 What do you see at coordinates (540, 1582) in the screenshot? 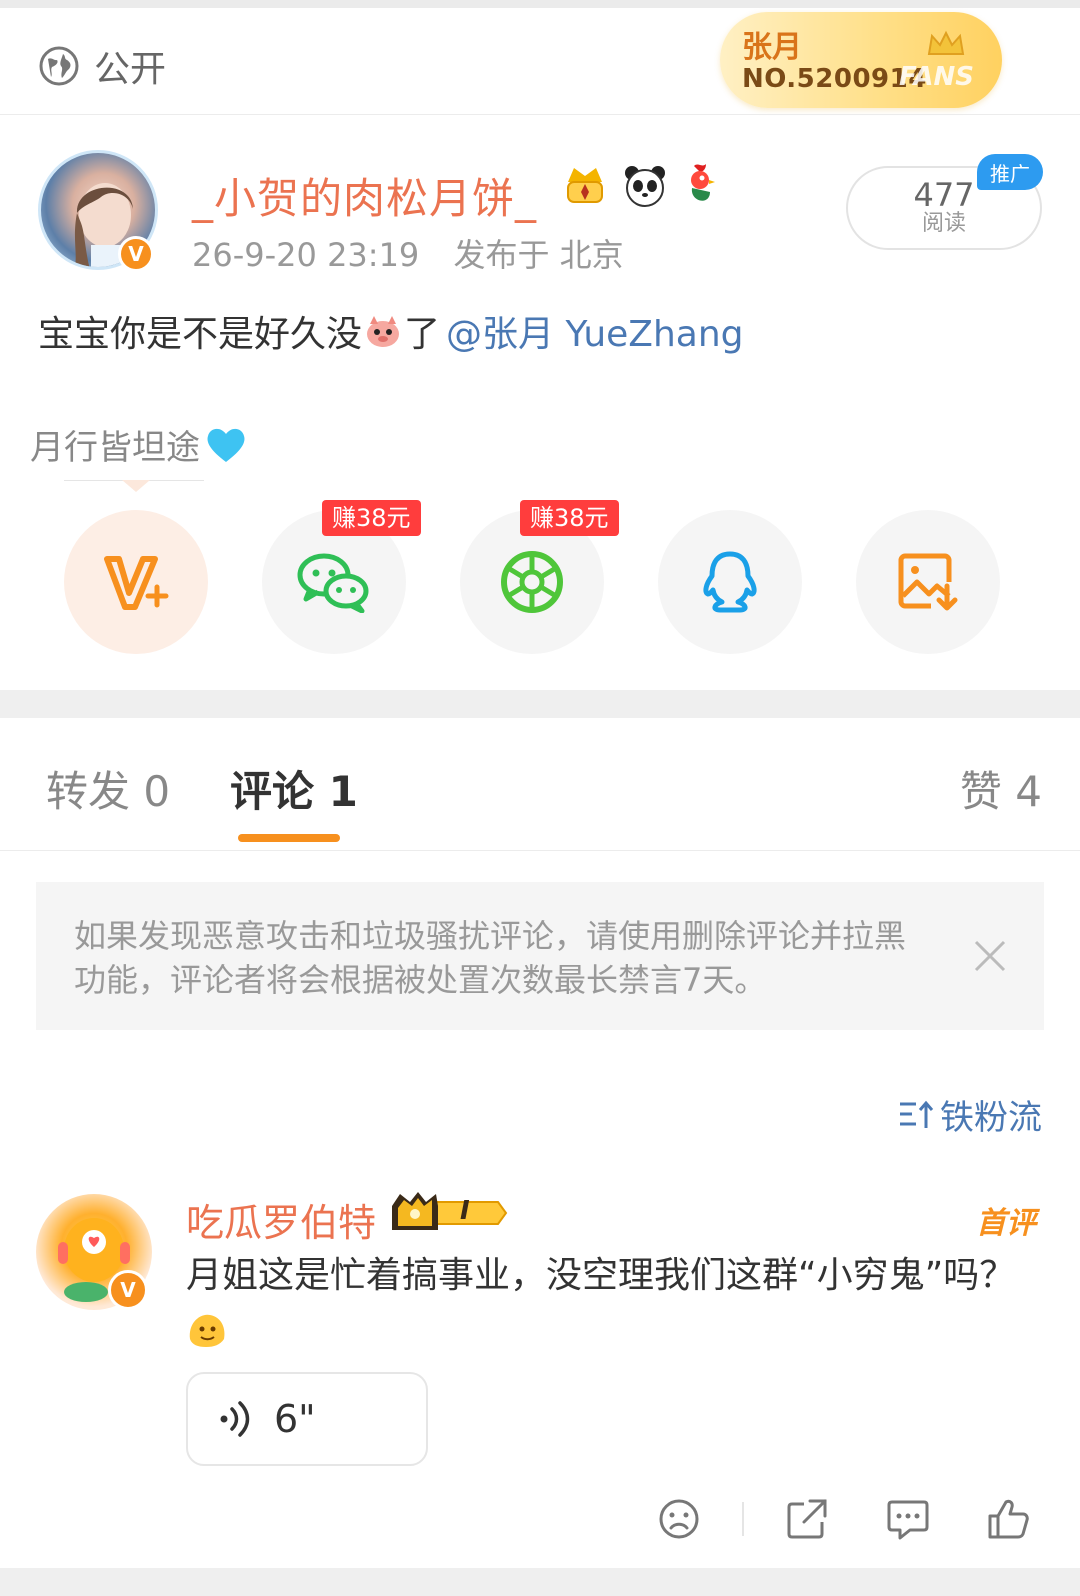
I see `bottom-gap` at bounding box center [540, 1582].